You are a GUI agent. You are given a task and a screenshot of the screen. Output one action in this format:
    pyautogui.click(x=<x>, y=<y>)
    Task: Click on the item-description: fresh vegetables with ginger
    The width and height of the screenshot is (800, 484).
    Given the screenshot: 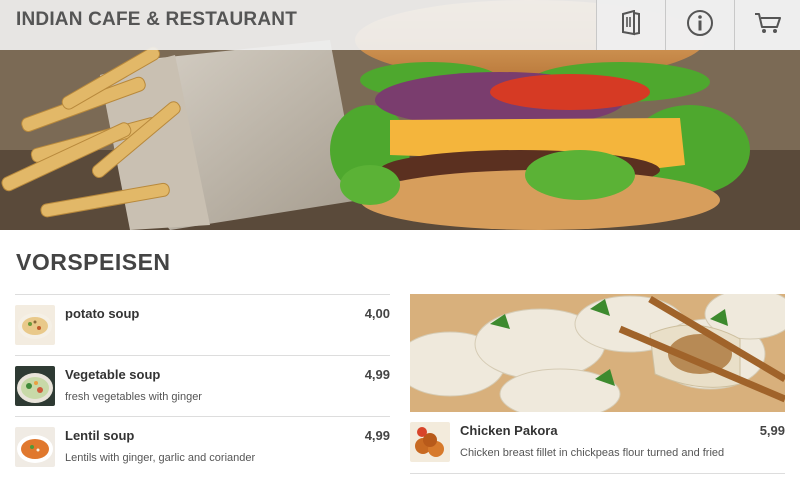 What is the action you would take?
    pyautogui.click(x=133, y=397)
    